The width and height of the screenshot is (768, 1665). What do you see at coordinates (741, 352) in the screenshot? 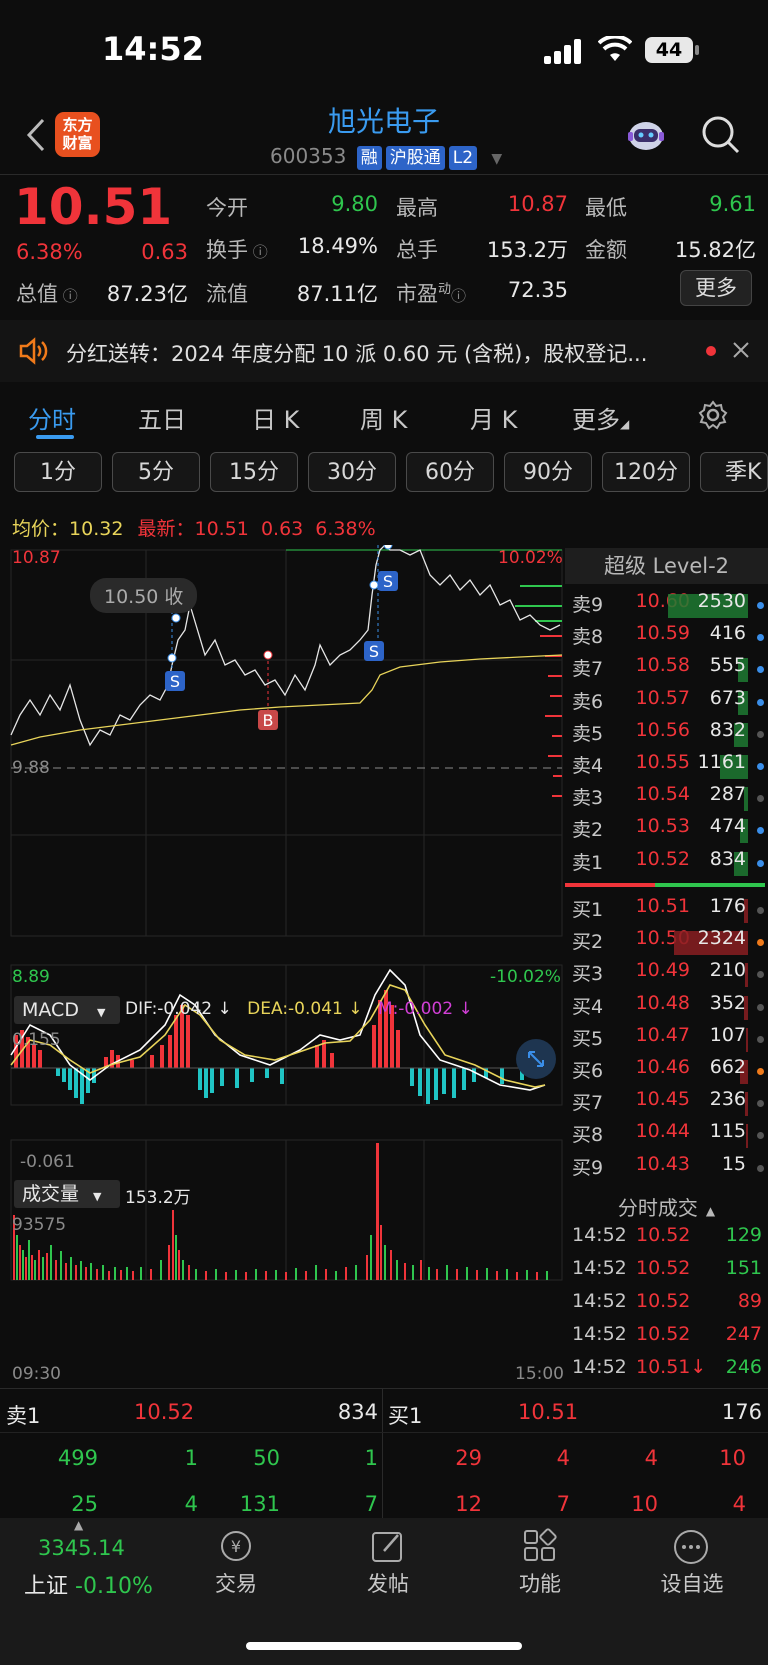
I see `close-icon` at bounding box center [741, 352].